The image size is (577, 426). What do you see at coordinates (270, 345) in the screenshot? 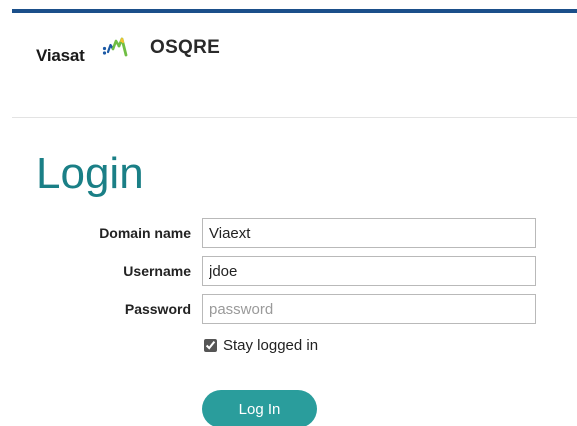
I see `stay-logged-in-label: Stay logged in` at bounding box center [270, 345].